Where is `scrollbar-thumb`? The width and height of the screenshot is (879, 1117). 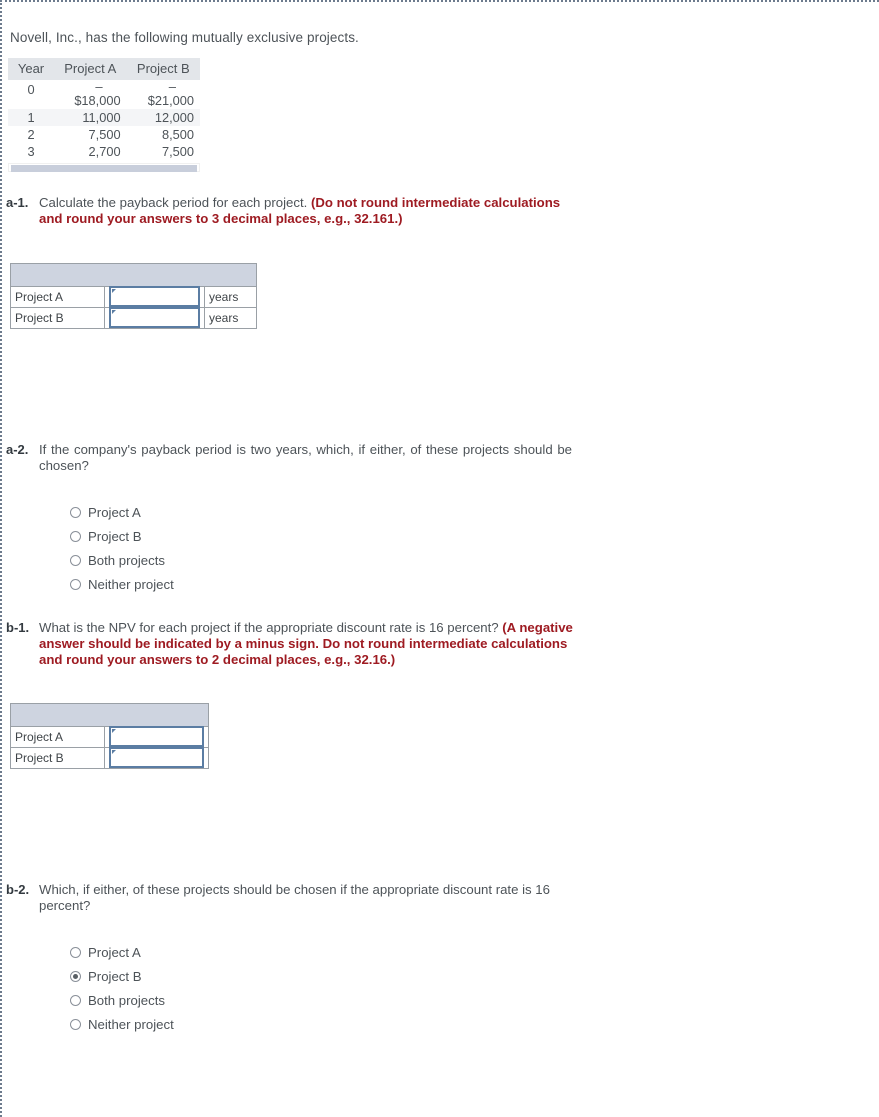
scrollbar-thumb is located at coordinates (104, 168).